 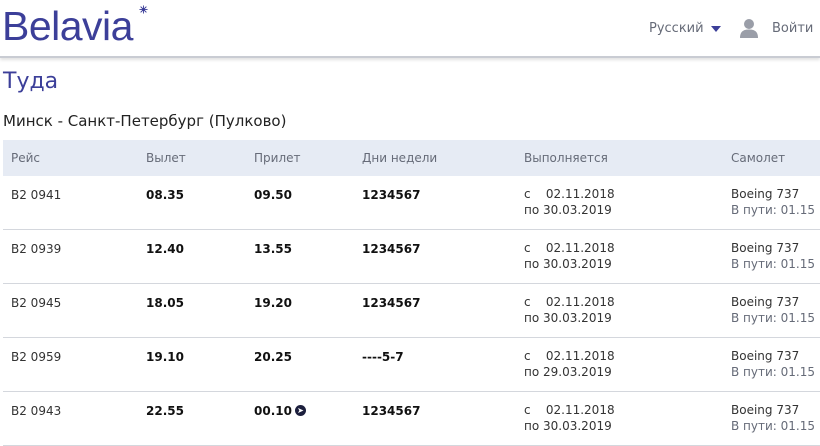 I want to click on departure-time: 08.35, so click(x=165, y=195).